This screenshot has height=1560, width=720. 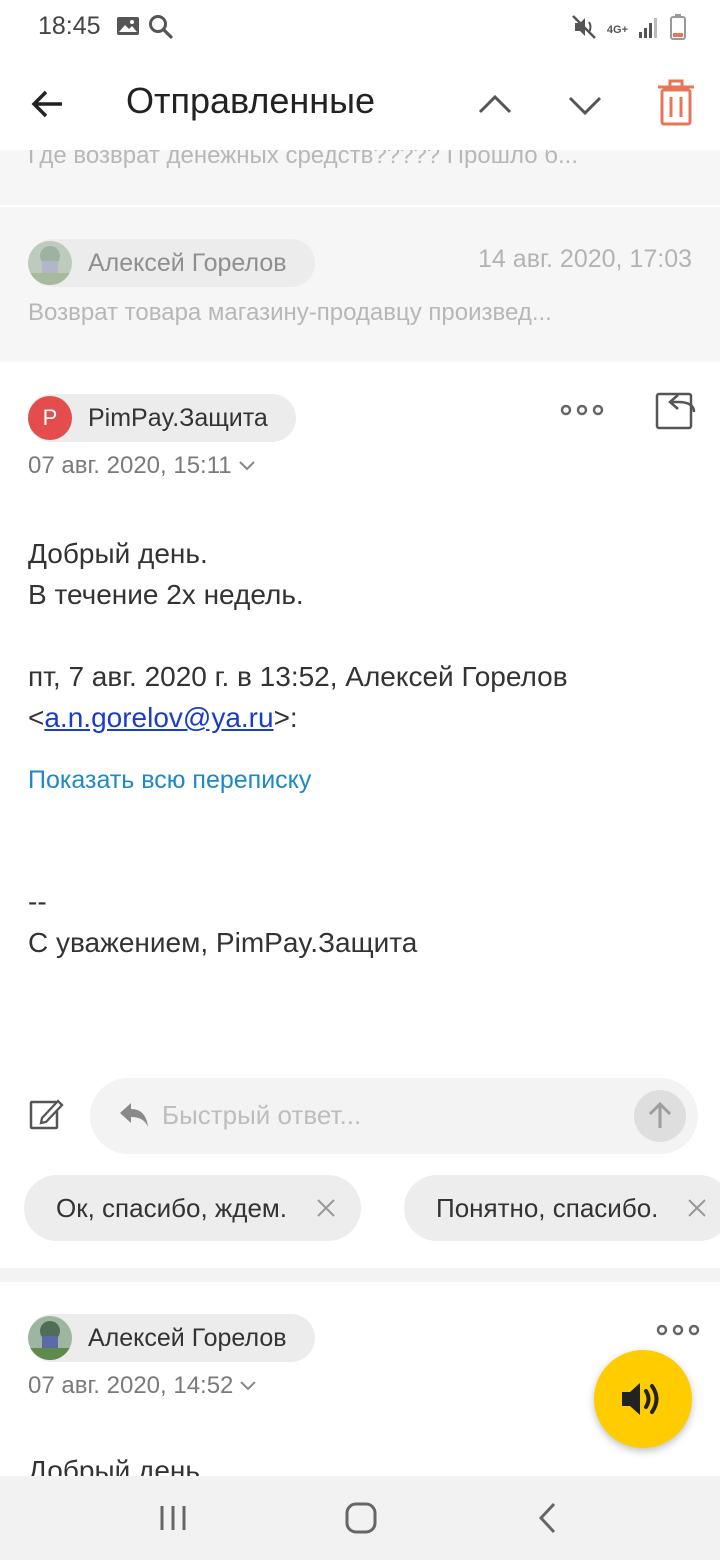 I want to click on network-type-label: 4G+, so click(x=617, y=29).